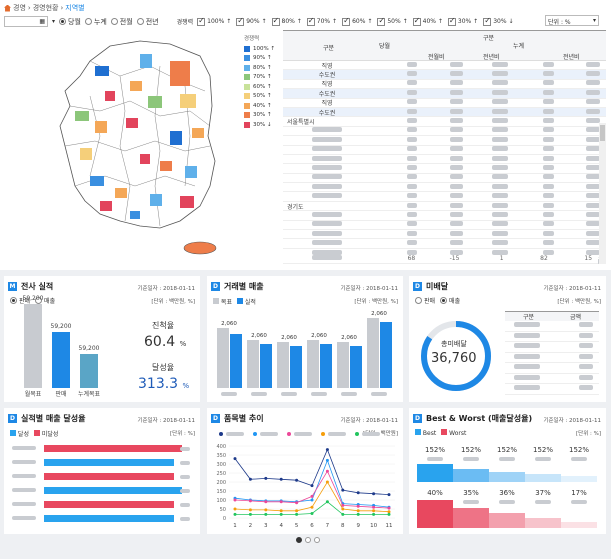  What do you see at coordinates (26, 21) in the screenshot?
I see `date-field: ▦` at bounding box center [26, 21].